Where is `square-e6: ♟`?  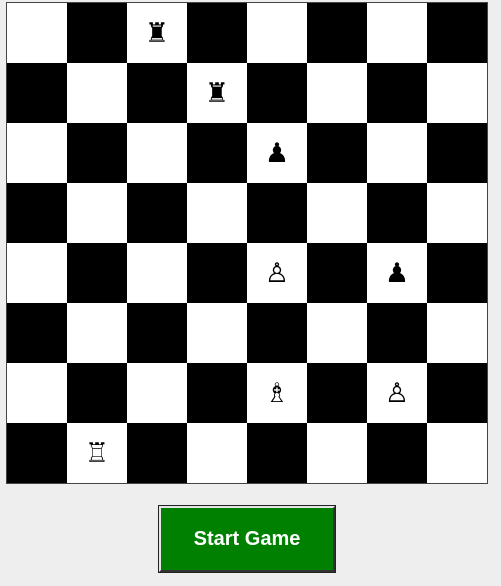
square-e6: ♟ is located at coordinates (277, 153).